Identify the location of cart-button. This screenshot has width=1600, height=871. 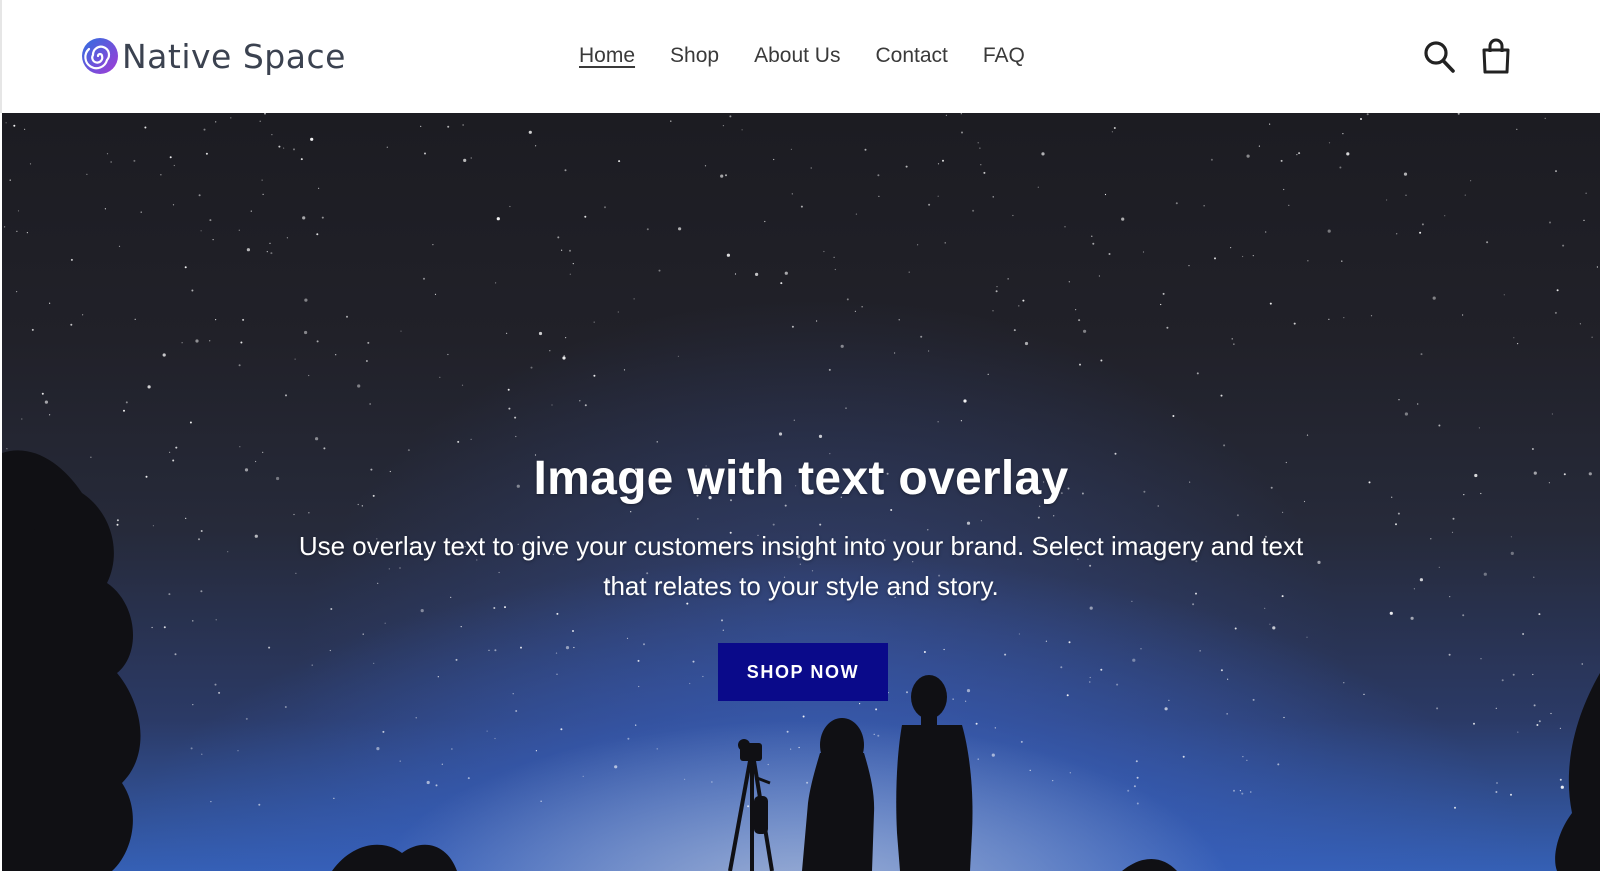
(1497, 57).